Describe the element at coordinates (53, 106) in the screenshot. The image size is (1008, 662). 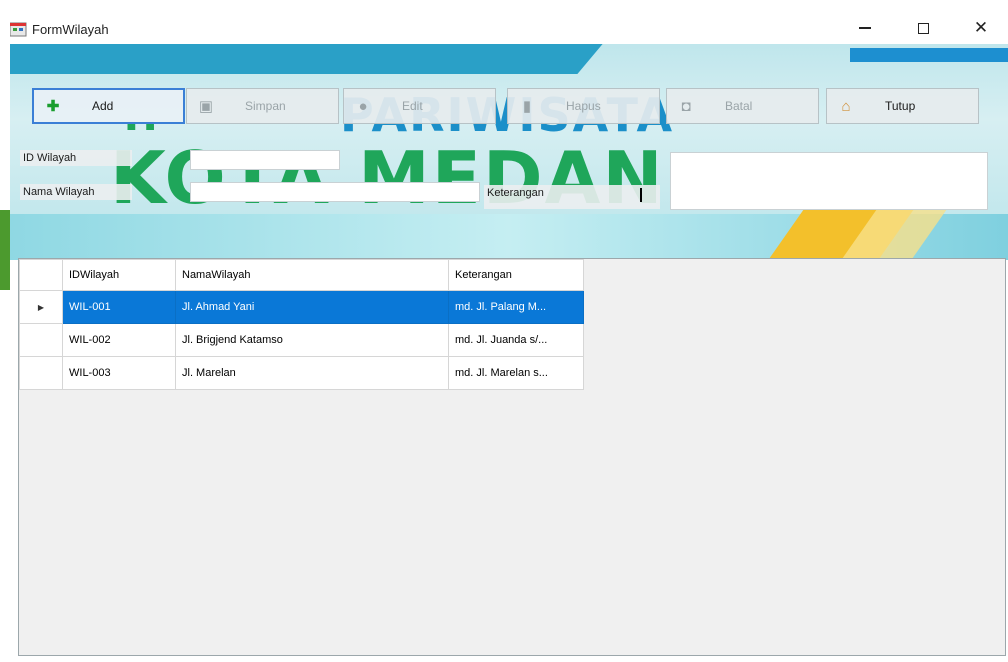
I see `add-icon: ✚` at that location.